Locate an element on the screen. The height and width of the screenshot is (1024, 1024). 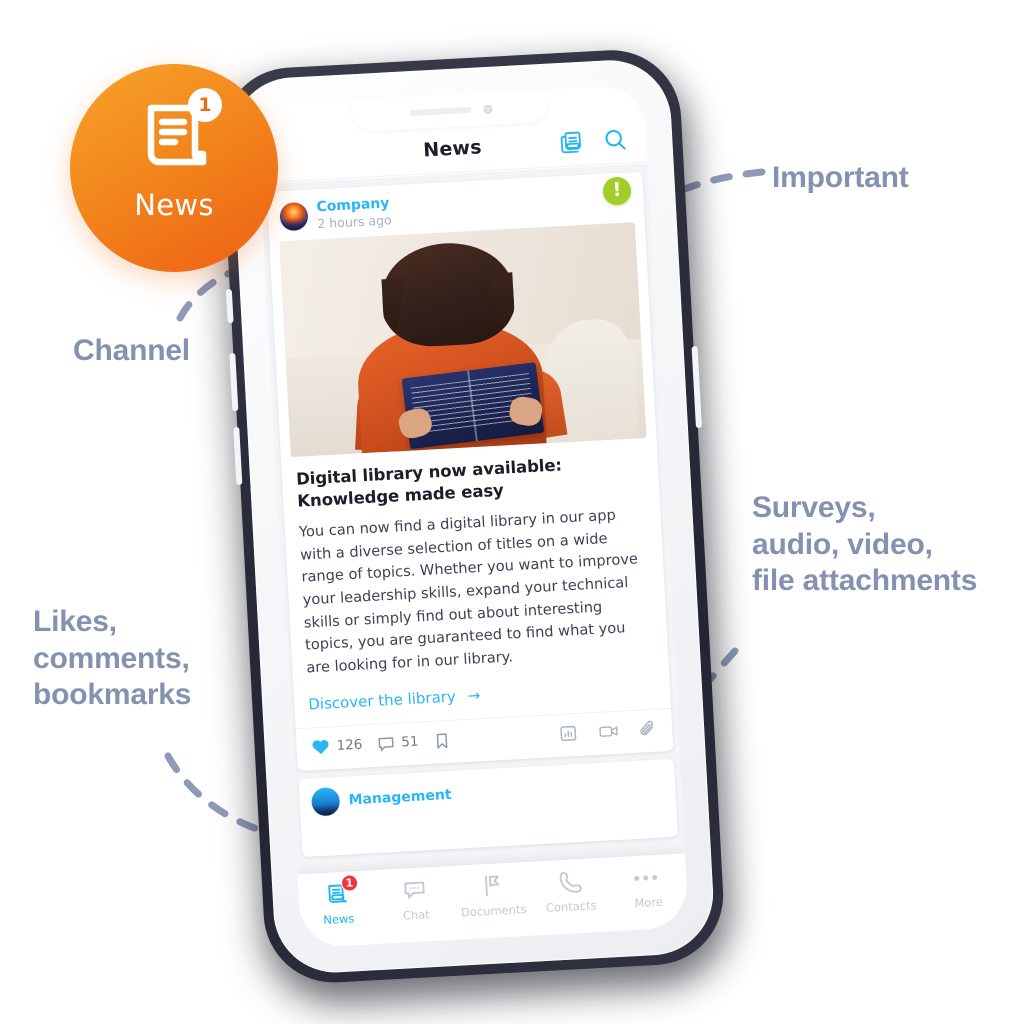
tab-more: More is located at coordinates (648, 886).